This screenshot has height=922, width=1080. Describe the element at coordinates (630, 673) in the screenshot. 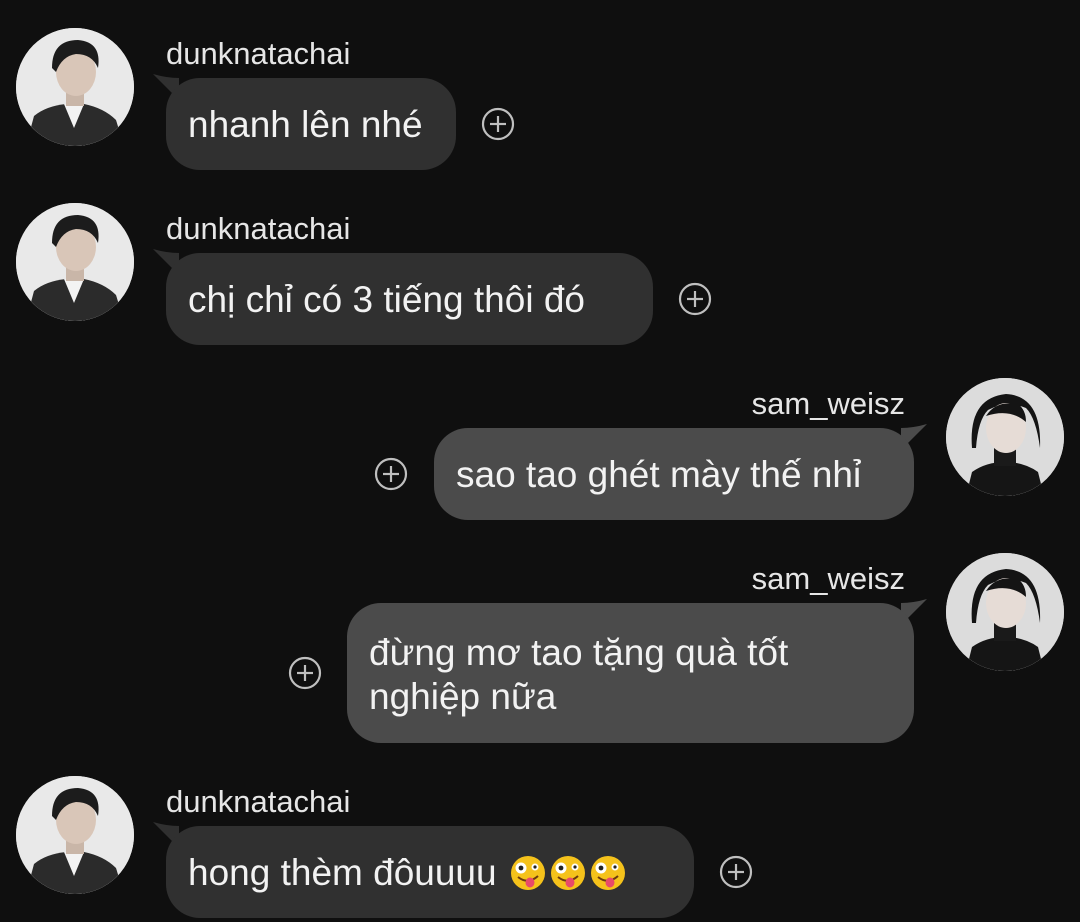

I see `message-bubble: đừng mơ tao tặng quà tốt nghiệp nữa` at that location.